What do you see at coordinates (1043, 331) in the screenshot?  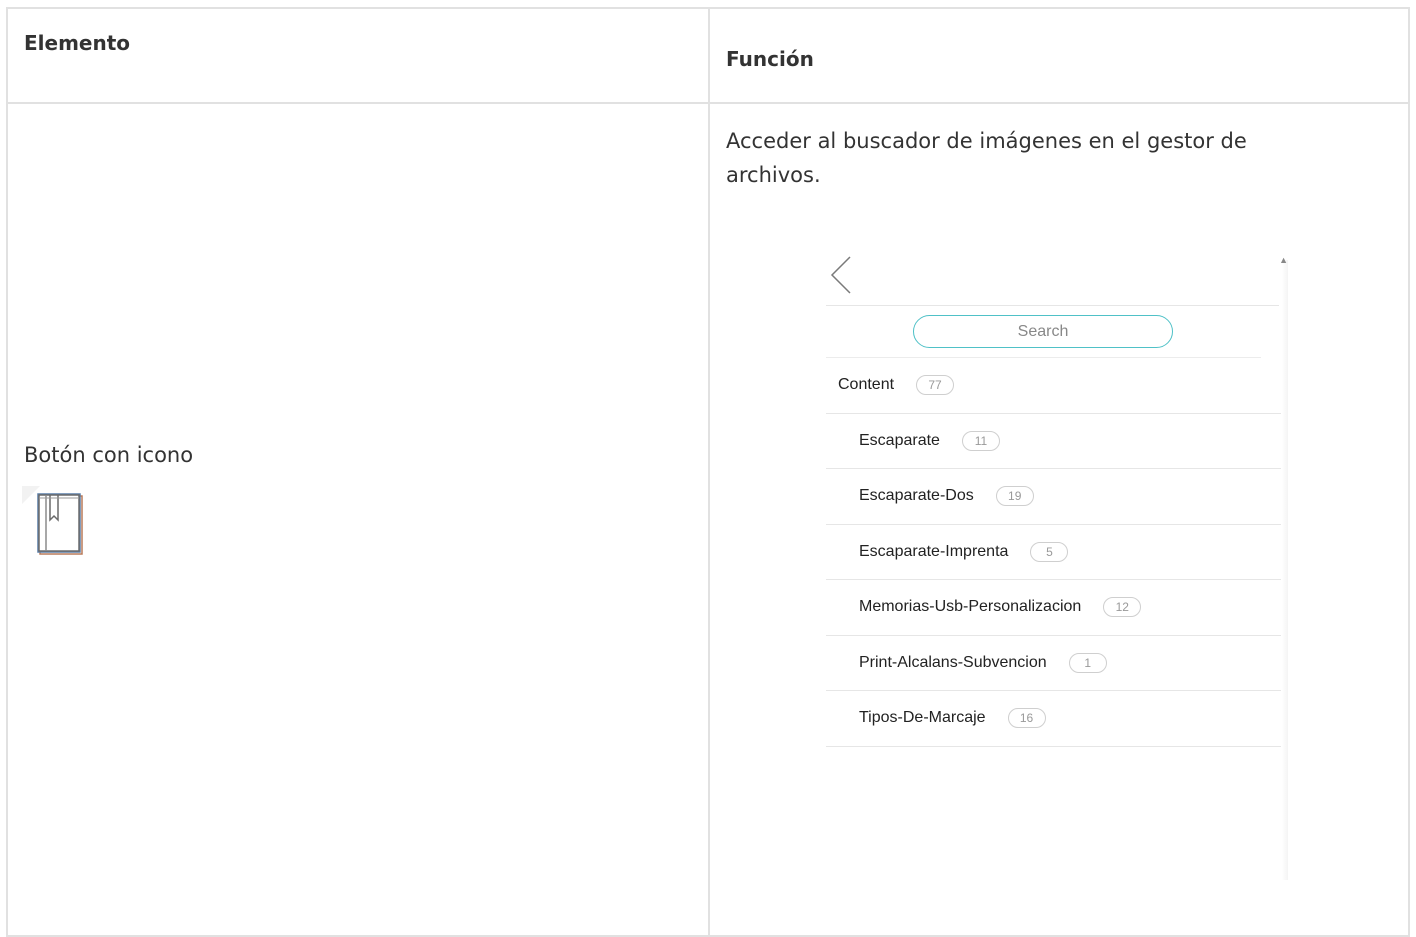 I see `search-input` at bounding box center [1043, 331].